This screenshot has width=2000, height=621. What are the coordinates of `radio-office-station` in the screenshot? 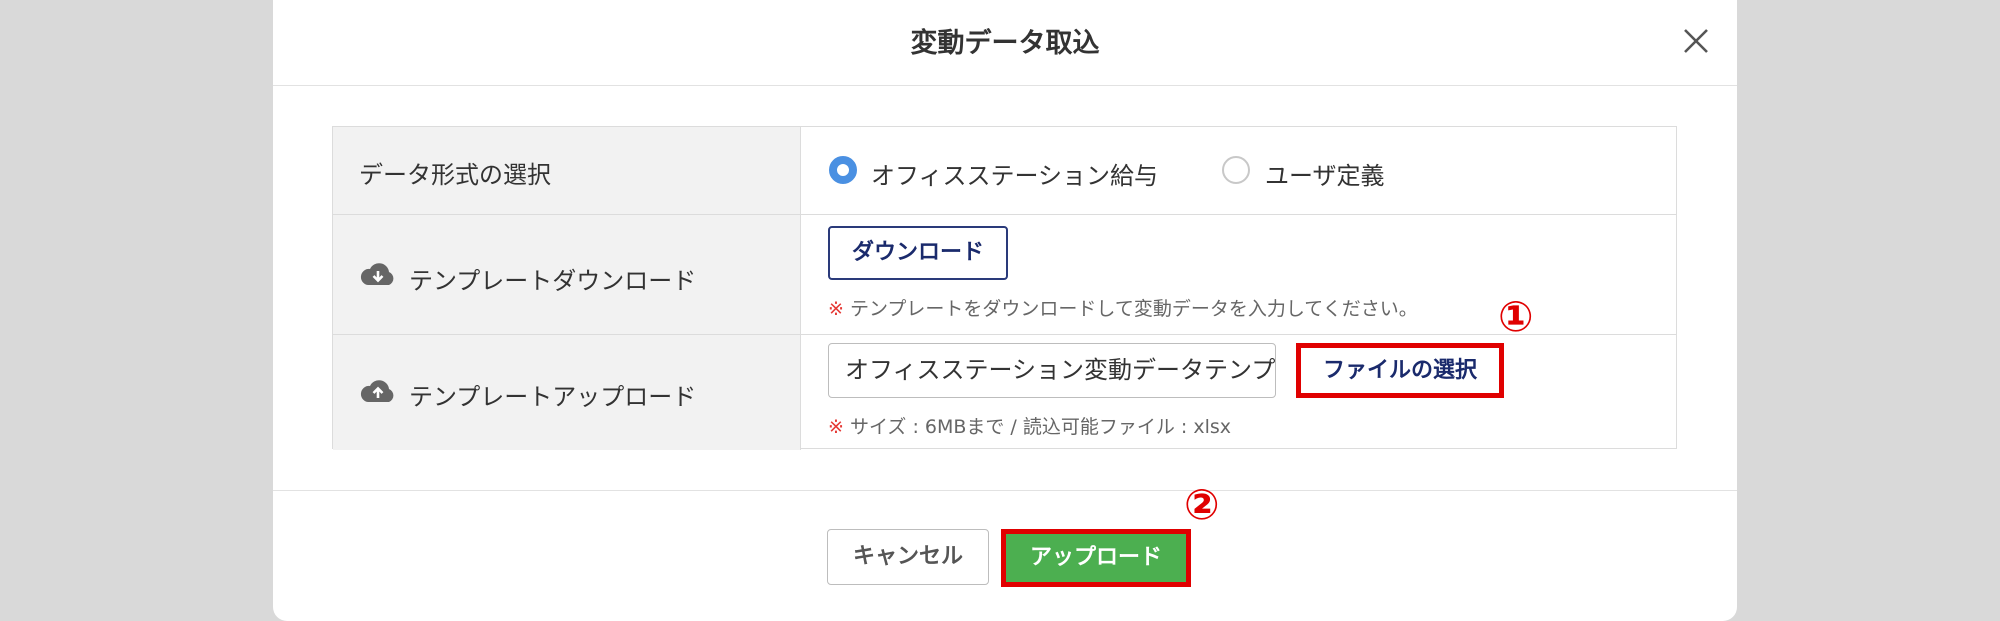 It's located at (843, 170).